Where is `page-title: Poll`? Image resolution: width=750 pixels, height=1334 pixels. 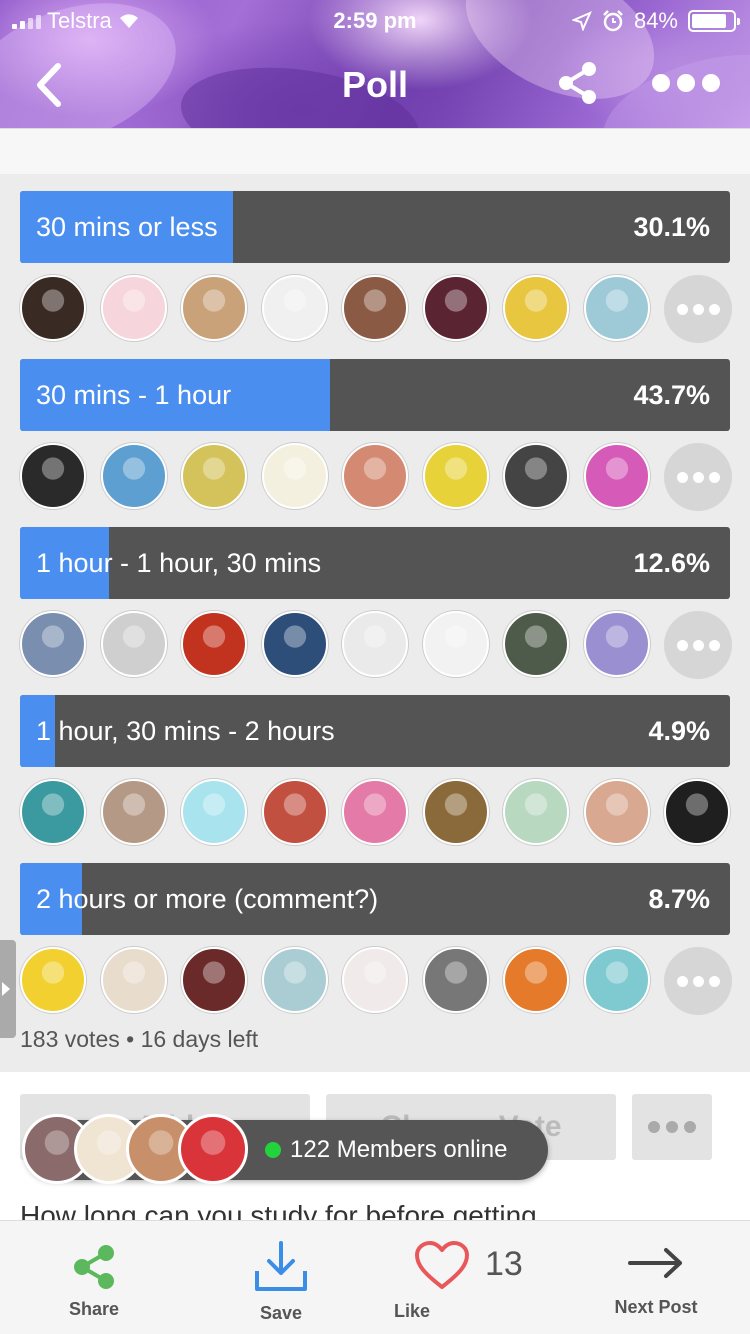 page-title: Poll is located at coordinates (374, 84).